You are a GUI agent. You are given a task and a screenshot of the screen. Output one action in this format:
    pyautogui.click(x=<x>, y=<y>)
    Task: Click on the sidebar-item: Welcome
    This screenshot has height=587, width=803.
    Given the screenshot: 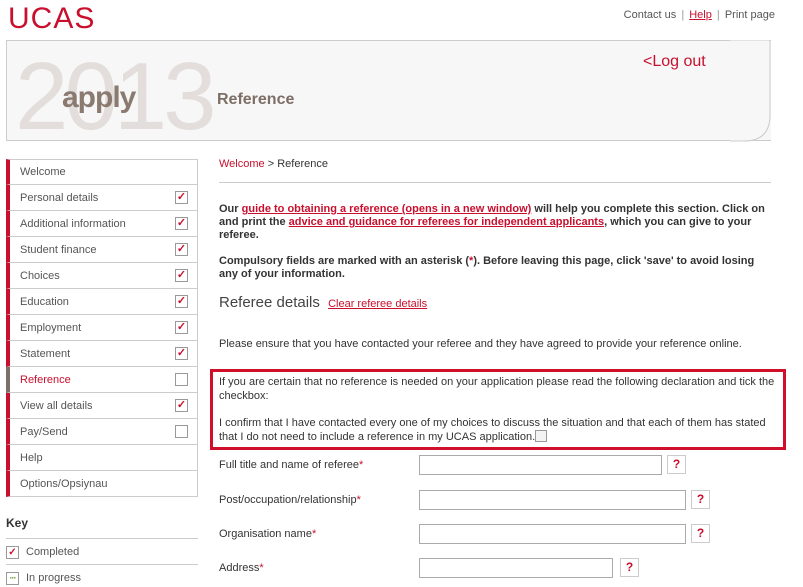 What is the action you would take?
    pyautogui.click(x=102, y=172)
    